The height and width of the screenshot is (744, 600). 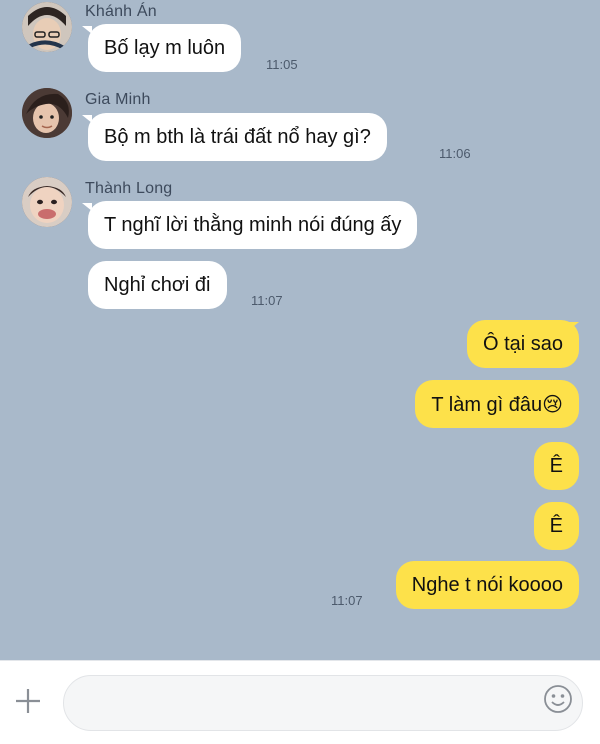 What do you see at coordinates (47, 202) in the screenshot?
I see `avatar-thanh-long` at bounding box center [47, 202].